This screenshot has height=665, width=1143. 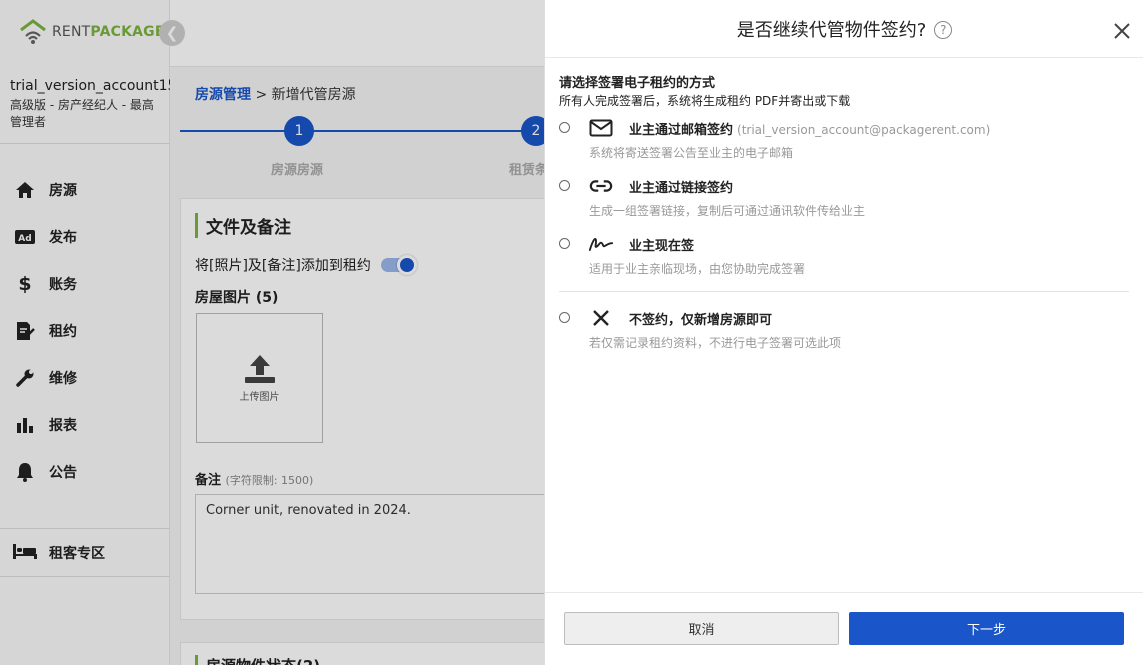 What do you see at coordinates (844, 57) in the screenshot?
I see `dialog-header-divider` at bounding box center [844, 57].